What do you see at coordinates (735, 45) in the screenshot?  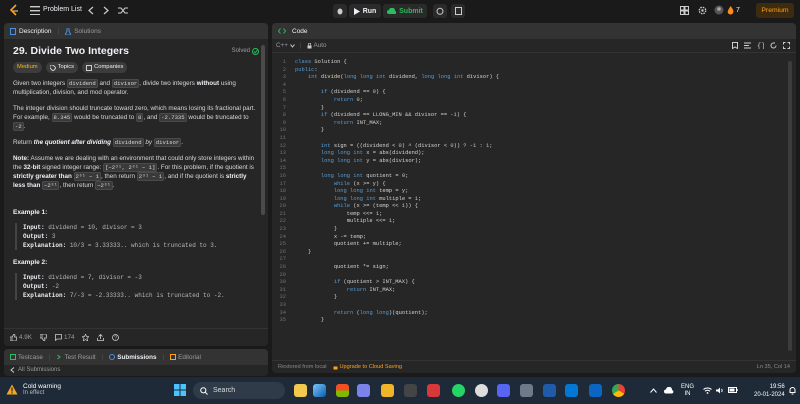 I see `bookmark-icon` at bounding box center [735, 45].